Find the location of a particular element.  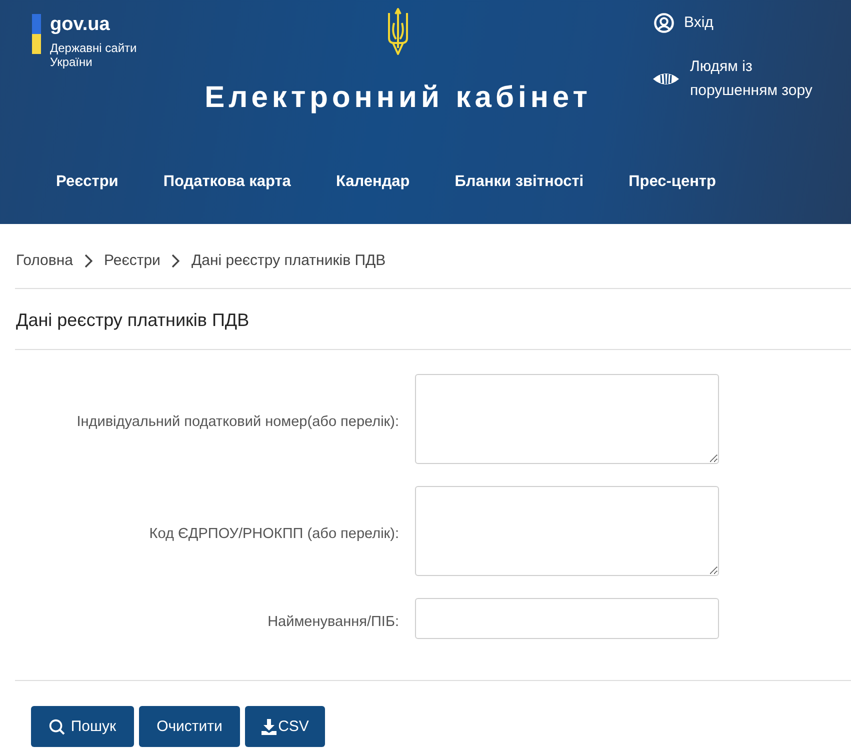

trident-icon is located at coordinates (398, 32).